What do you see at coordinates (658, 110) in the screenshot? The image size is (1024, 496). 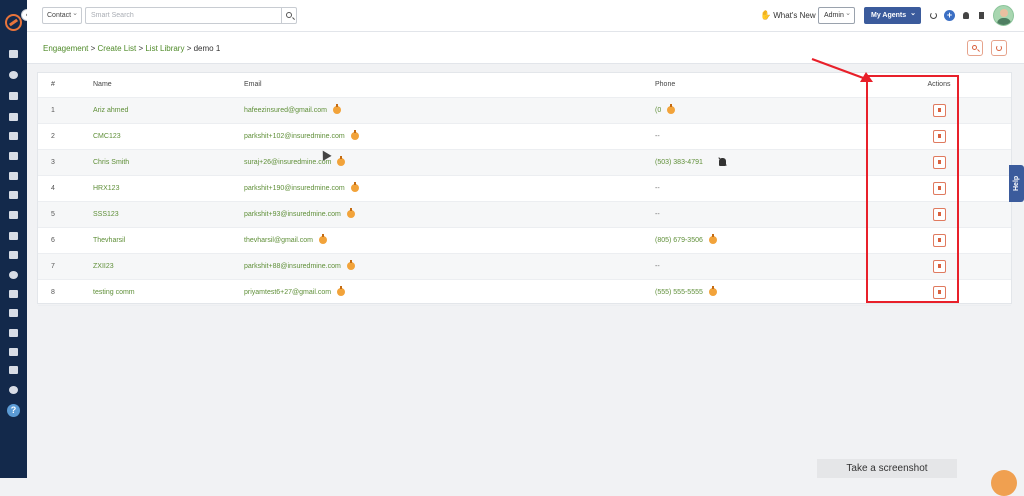 I see `contact-phone: (0` at bounding box center [658, 110].